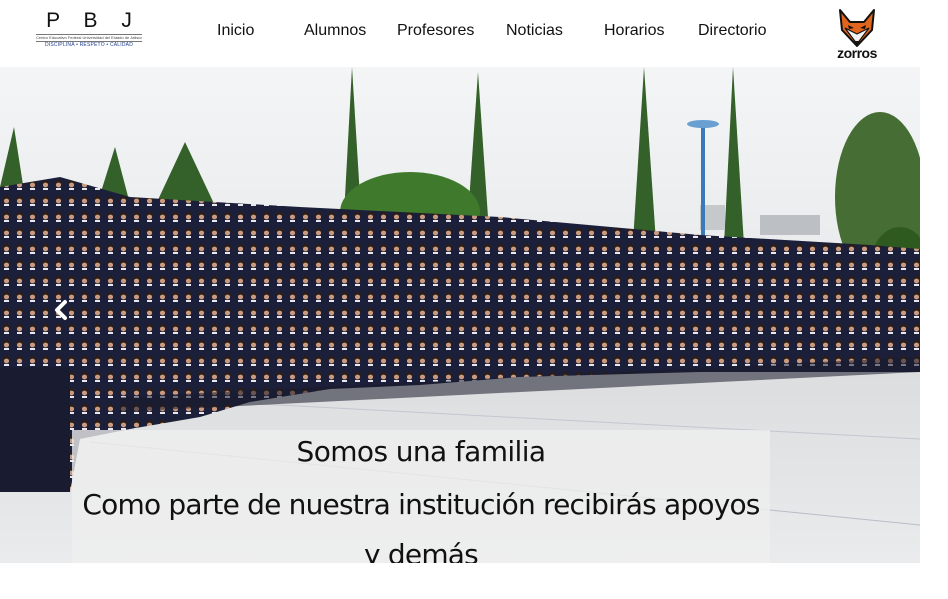  Describe the element at coordinates (857, 53) in the screenshot. I see `zorros-wordmark: zorros` at that location.